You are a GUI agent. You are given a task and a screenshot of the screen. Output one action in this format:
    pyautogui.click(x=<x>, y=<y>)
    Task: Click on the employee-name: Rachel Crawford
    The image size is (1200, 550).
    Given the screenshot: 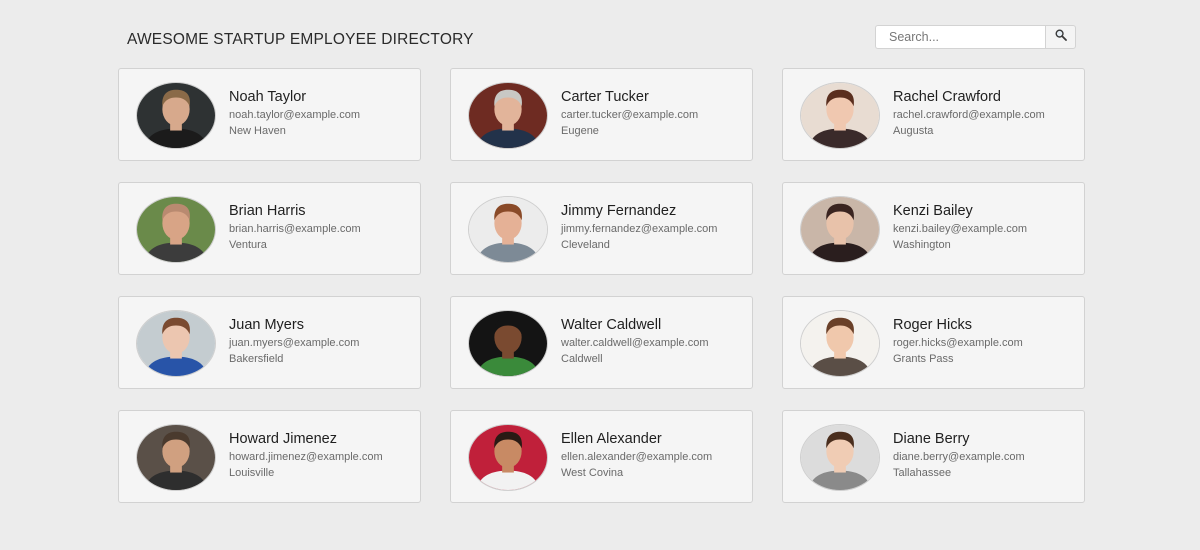 What is the action you would take?
    pyautogui.click(x=947, y=97)
    